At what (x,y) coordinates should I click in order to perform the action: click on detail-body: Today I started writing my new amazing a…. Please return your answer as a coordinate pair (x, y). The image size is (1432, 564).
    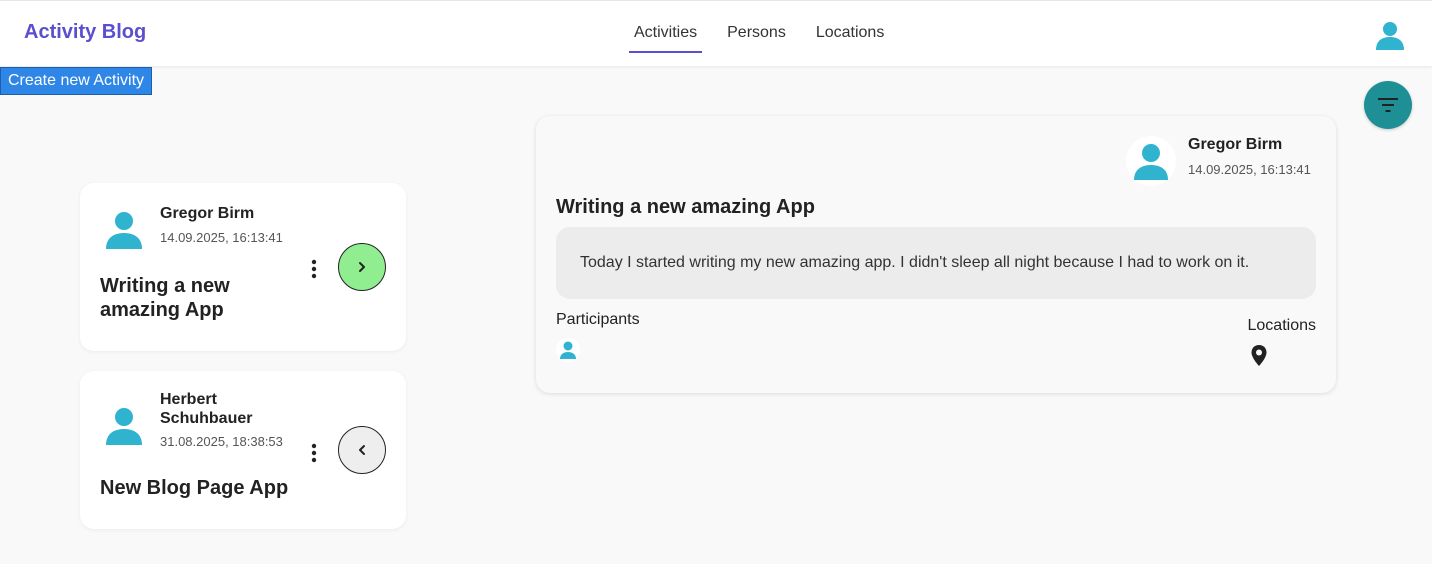
    Looking at the image, I should click on (936, 263).